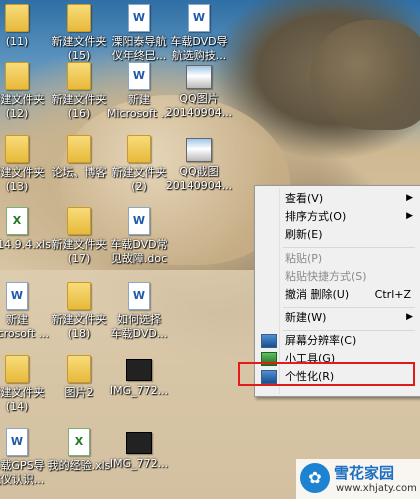  Describe the element at coordinates (326, 276) in the screenshot. I see `menu-item-label: 粘贴快捷方式(S)` at that location.